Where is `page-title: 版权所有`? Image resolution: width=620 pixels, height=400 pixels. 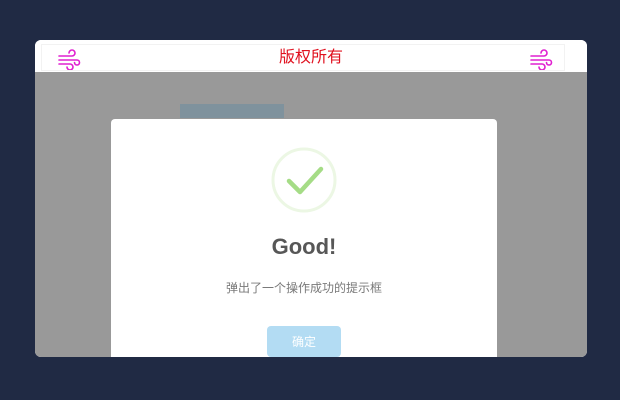 page-title: 版权所有 is located at coordinates (310, 56).